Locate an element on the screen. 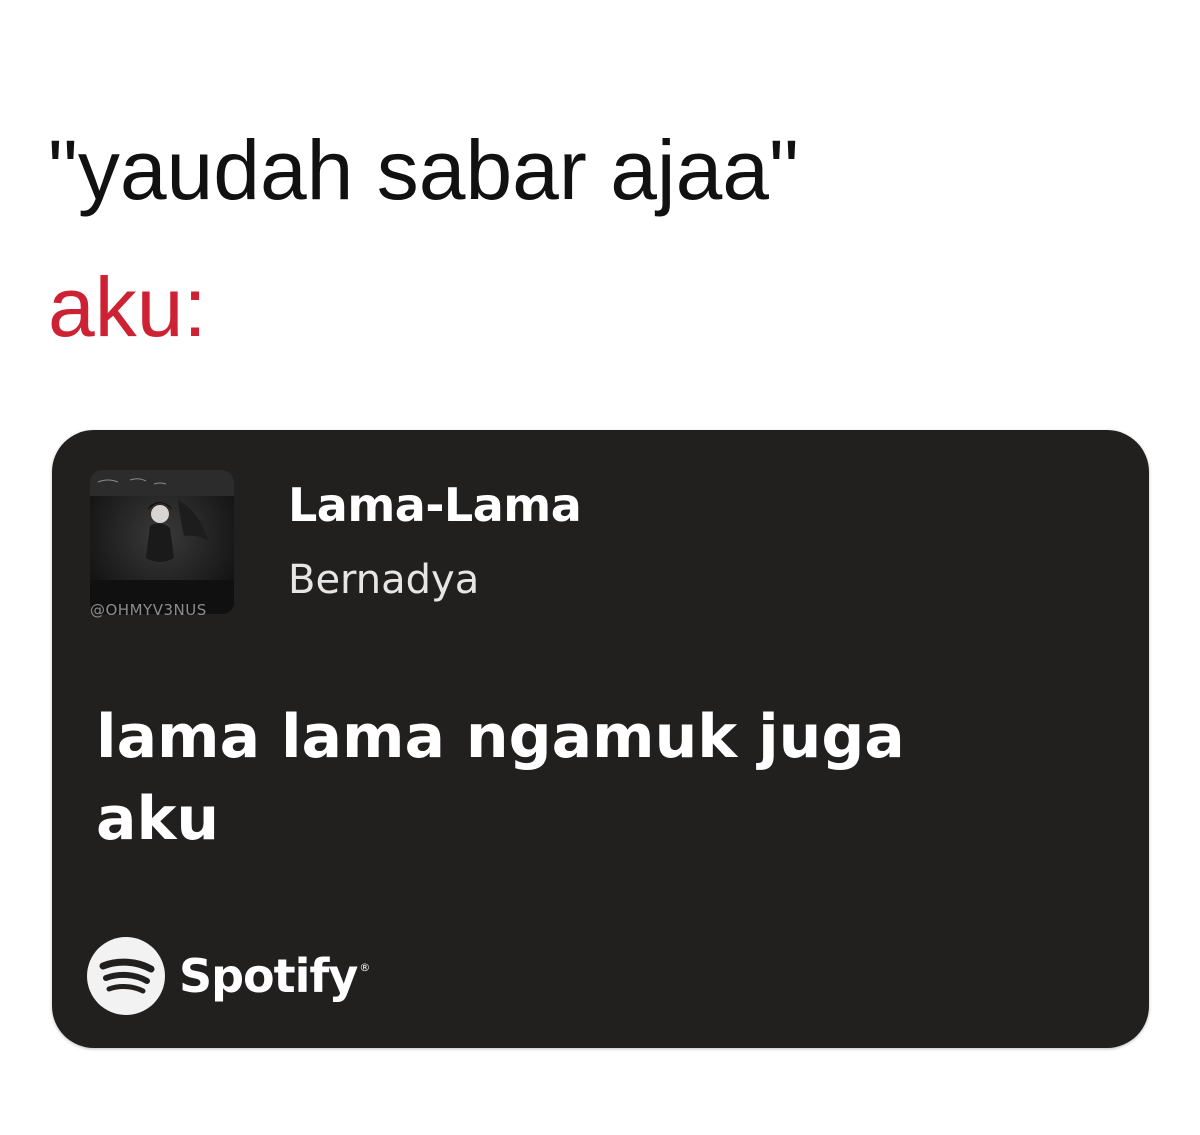 This screenshot has width=1200, height=1135. spotify-logo-icon is located at coordinates (126, 976).